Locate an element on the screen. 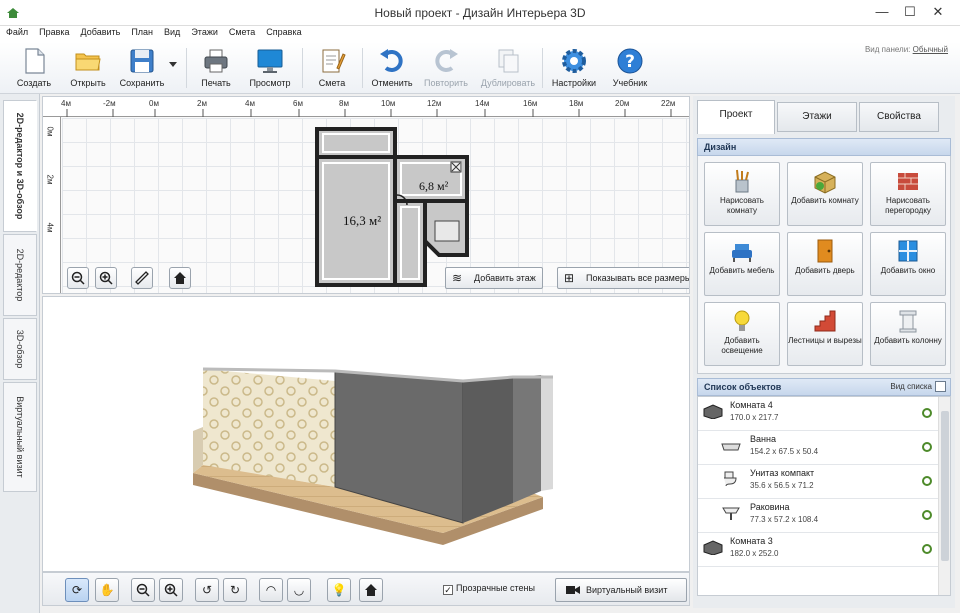 The width and height of the screenshot is (960, 613). add-column-button: Добавить колонну is located at coordinates (908, 334).